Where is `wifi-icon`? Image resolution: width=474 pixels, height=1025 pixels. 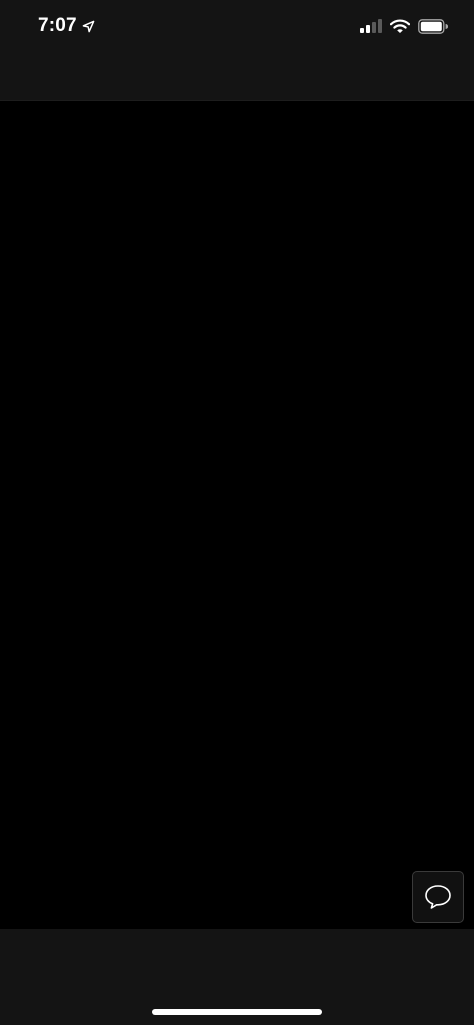 wifi-icon is located at coordinates (400, 26).